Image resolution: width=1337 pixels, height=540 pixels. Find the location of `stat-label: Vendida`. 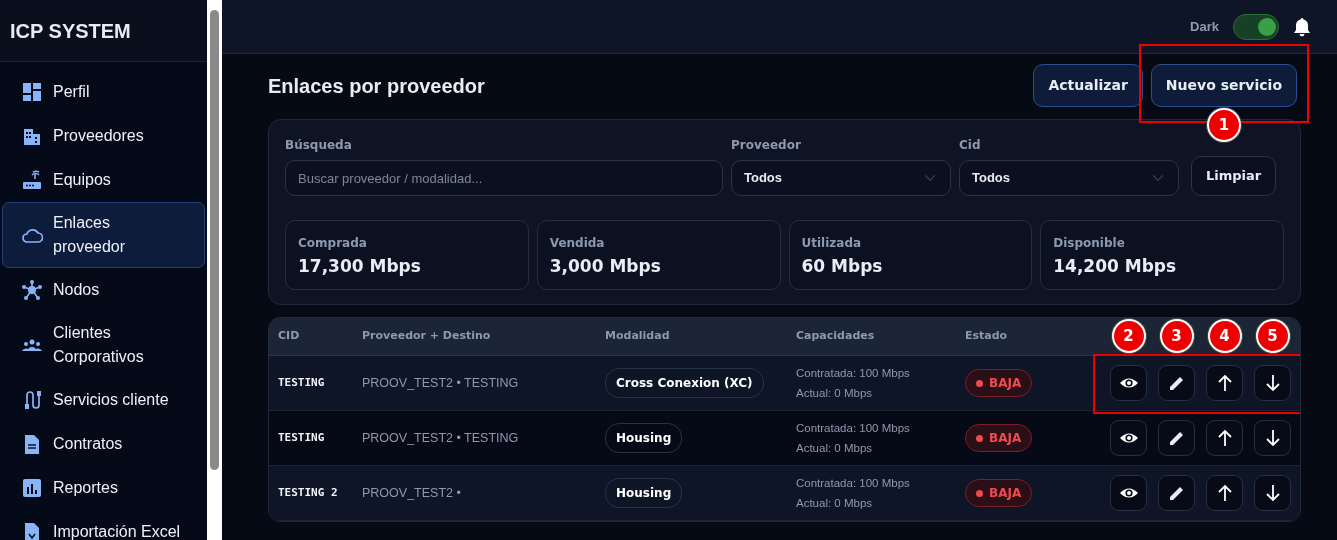

stat-label: Vendida is located at coordinates (577, 243).